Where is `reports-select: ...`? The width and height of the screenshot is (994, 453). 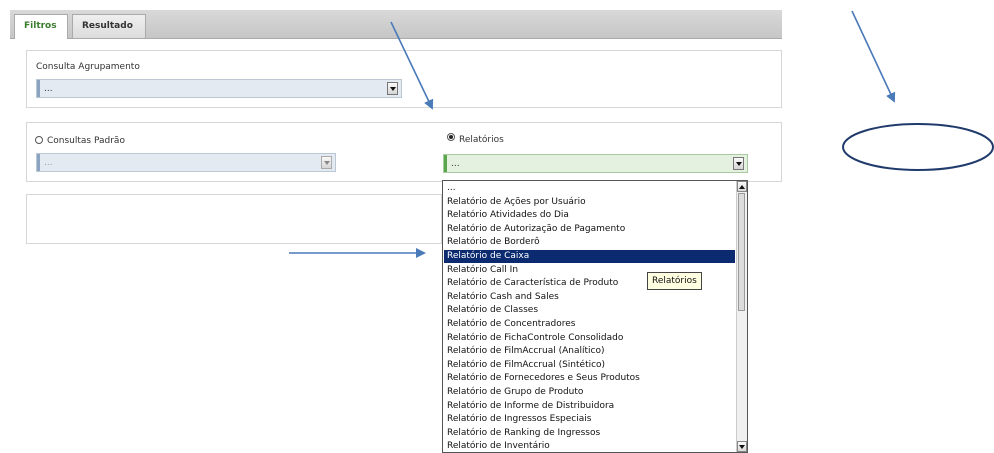 reports-select: ... is located at coordinates (595, 163).